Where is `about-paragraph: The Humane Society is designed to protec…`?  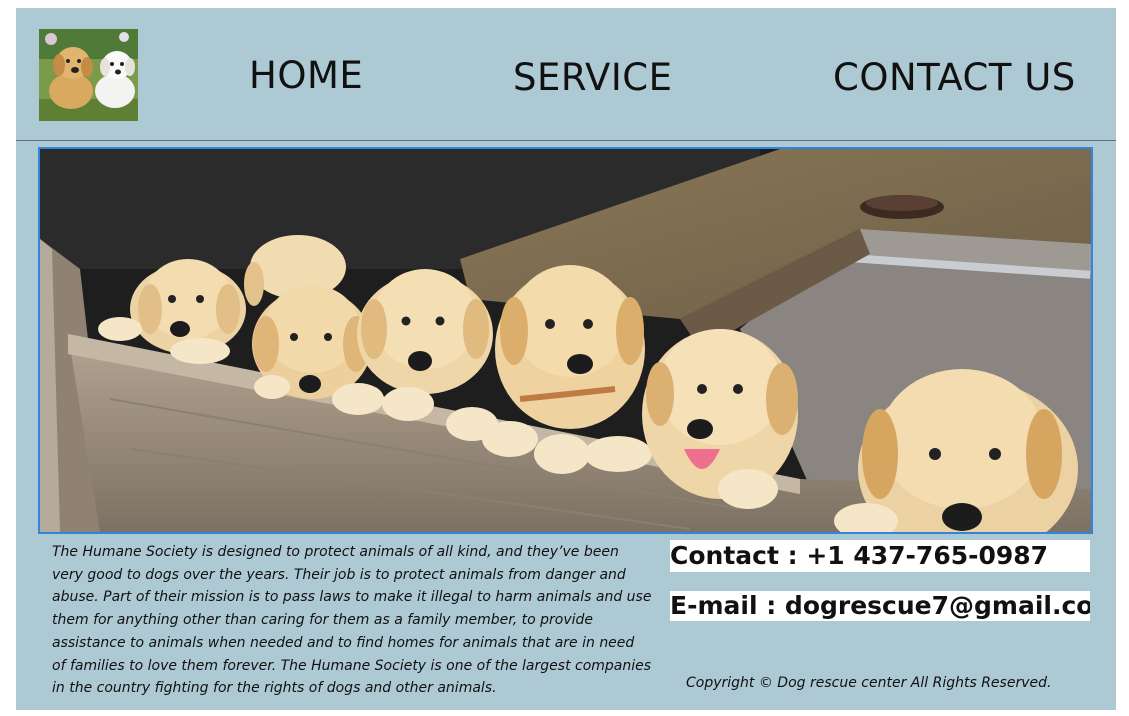
about-paragraph: The Humane Society is designed to protec… is located at coordinates (352, 620).